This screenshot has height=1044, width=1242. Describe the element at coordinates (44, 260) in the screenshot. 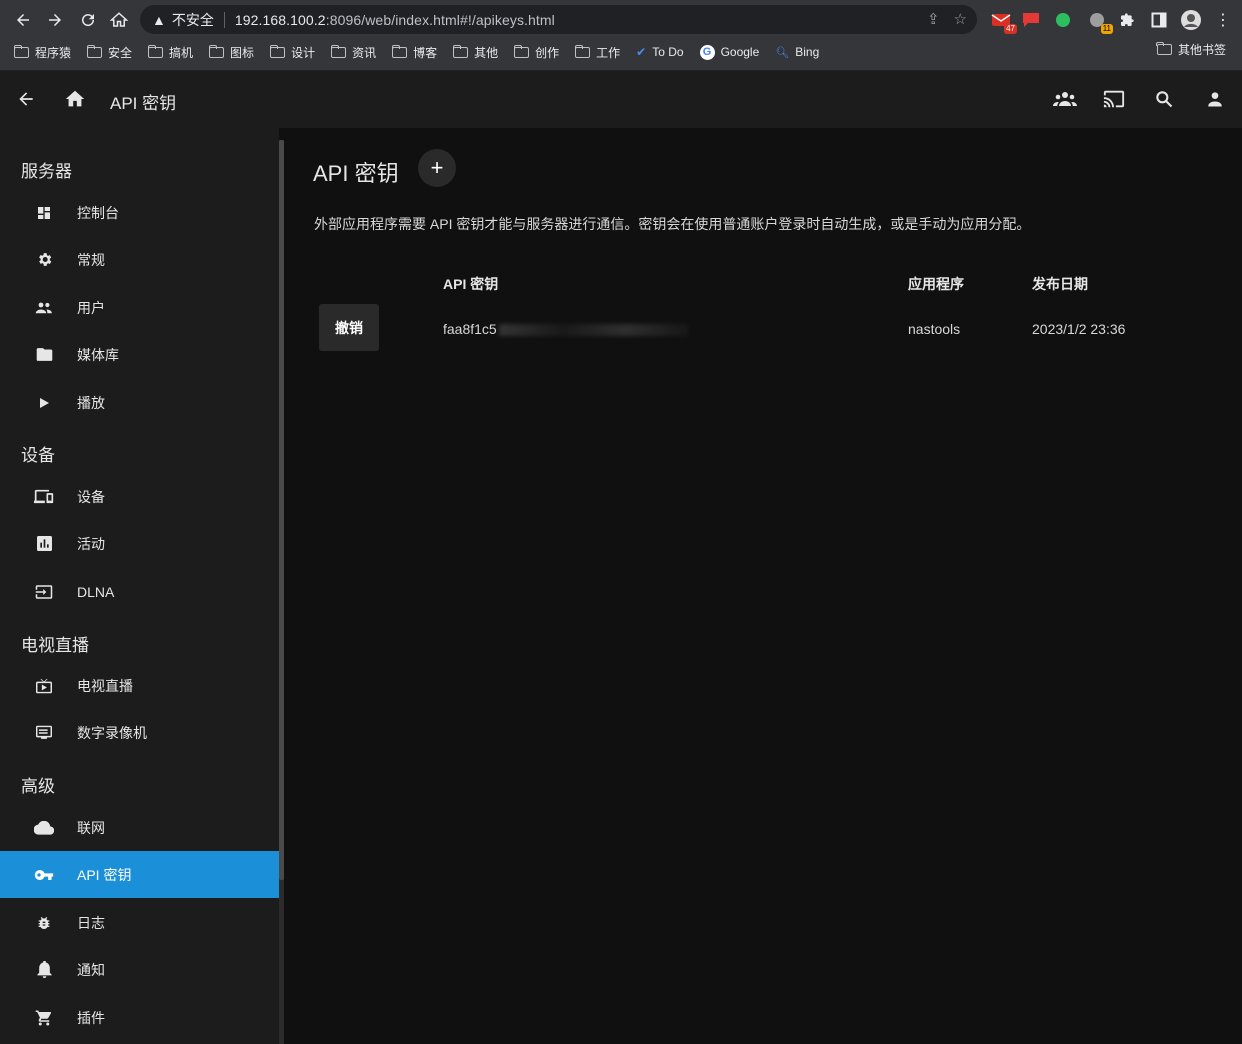

I see `gear-icon` at that location.